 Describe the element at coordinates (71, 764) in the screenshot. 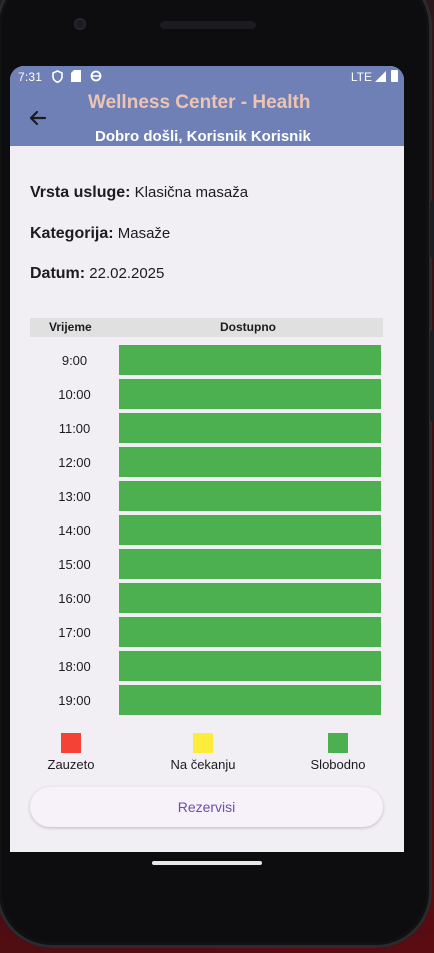

I see `legend-label-busy: Zauzeto` at that location.